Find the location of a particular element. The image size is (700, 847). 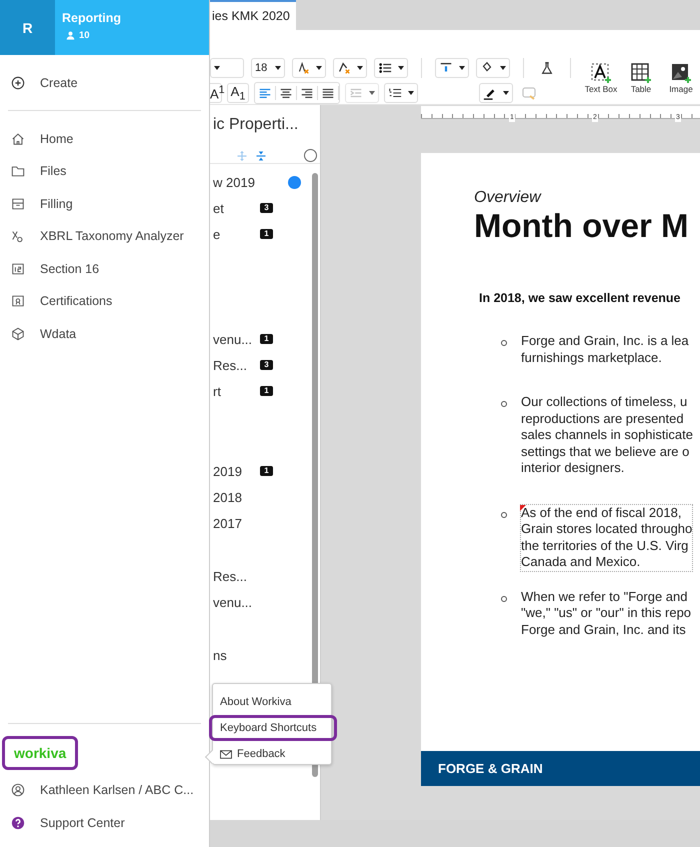

outline-item: e is located at coordinates (236, 234).